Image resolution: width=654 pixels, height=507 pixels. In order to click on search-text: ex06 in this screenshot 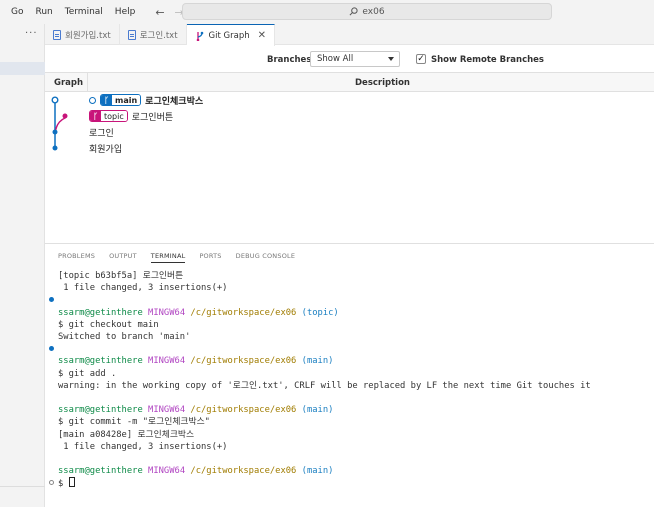, I will do `click(373, 11)`.